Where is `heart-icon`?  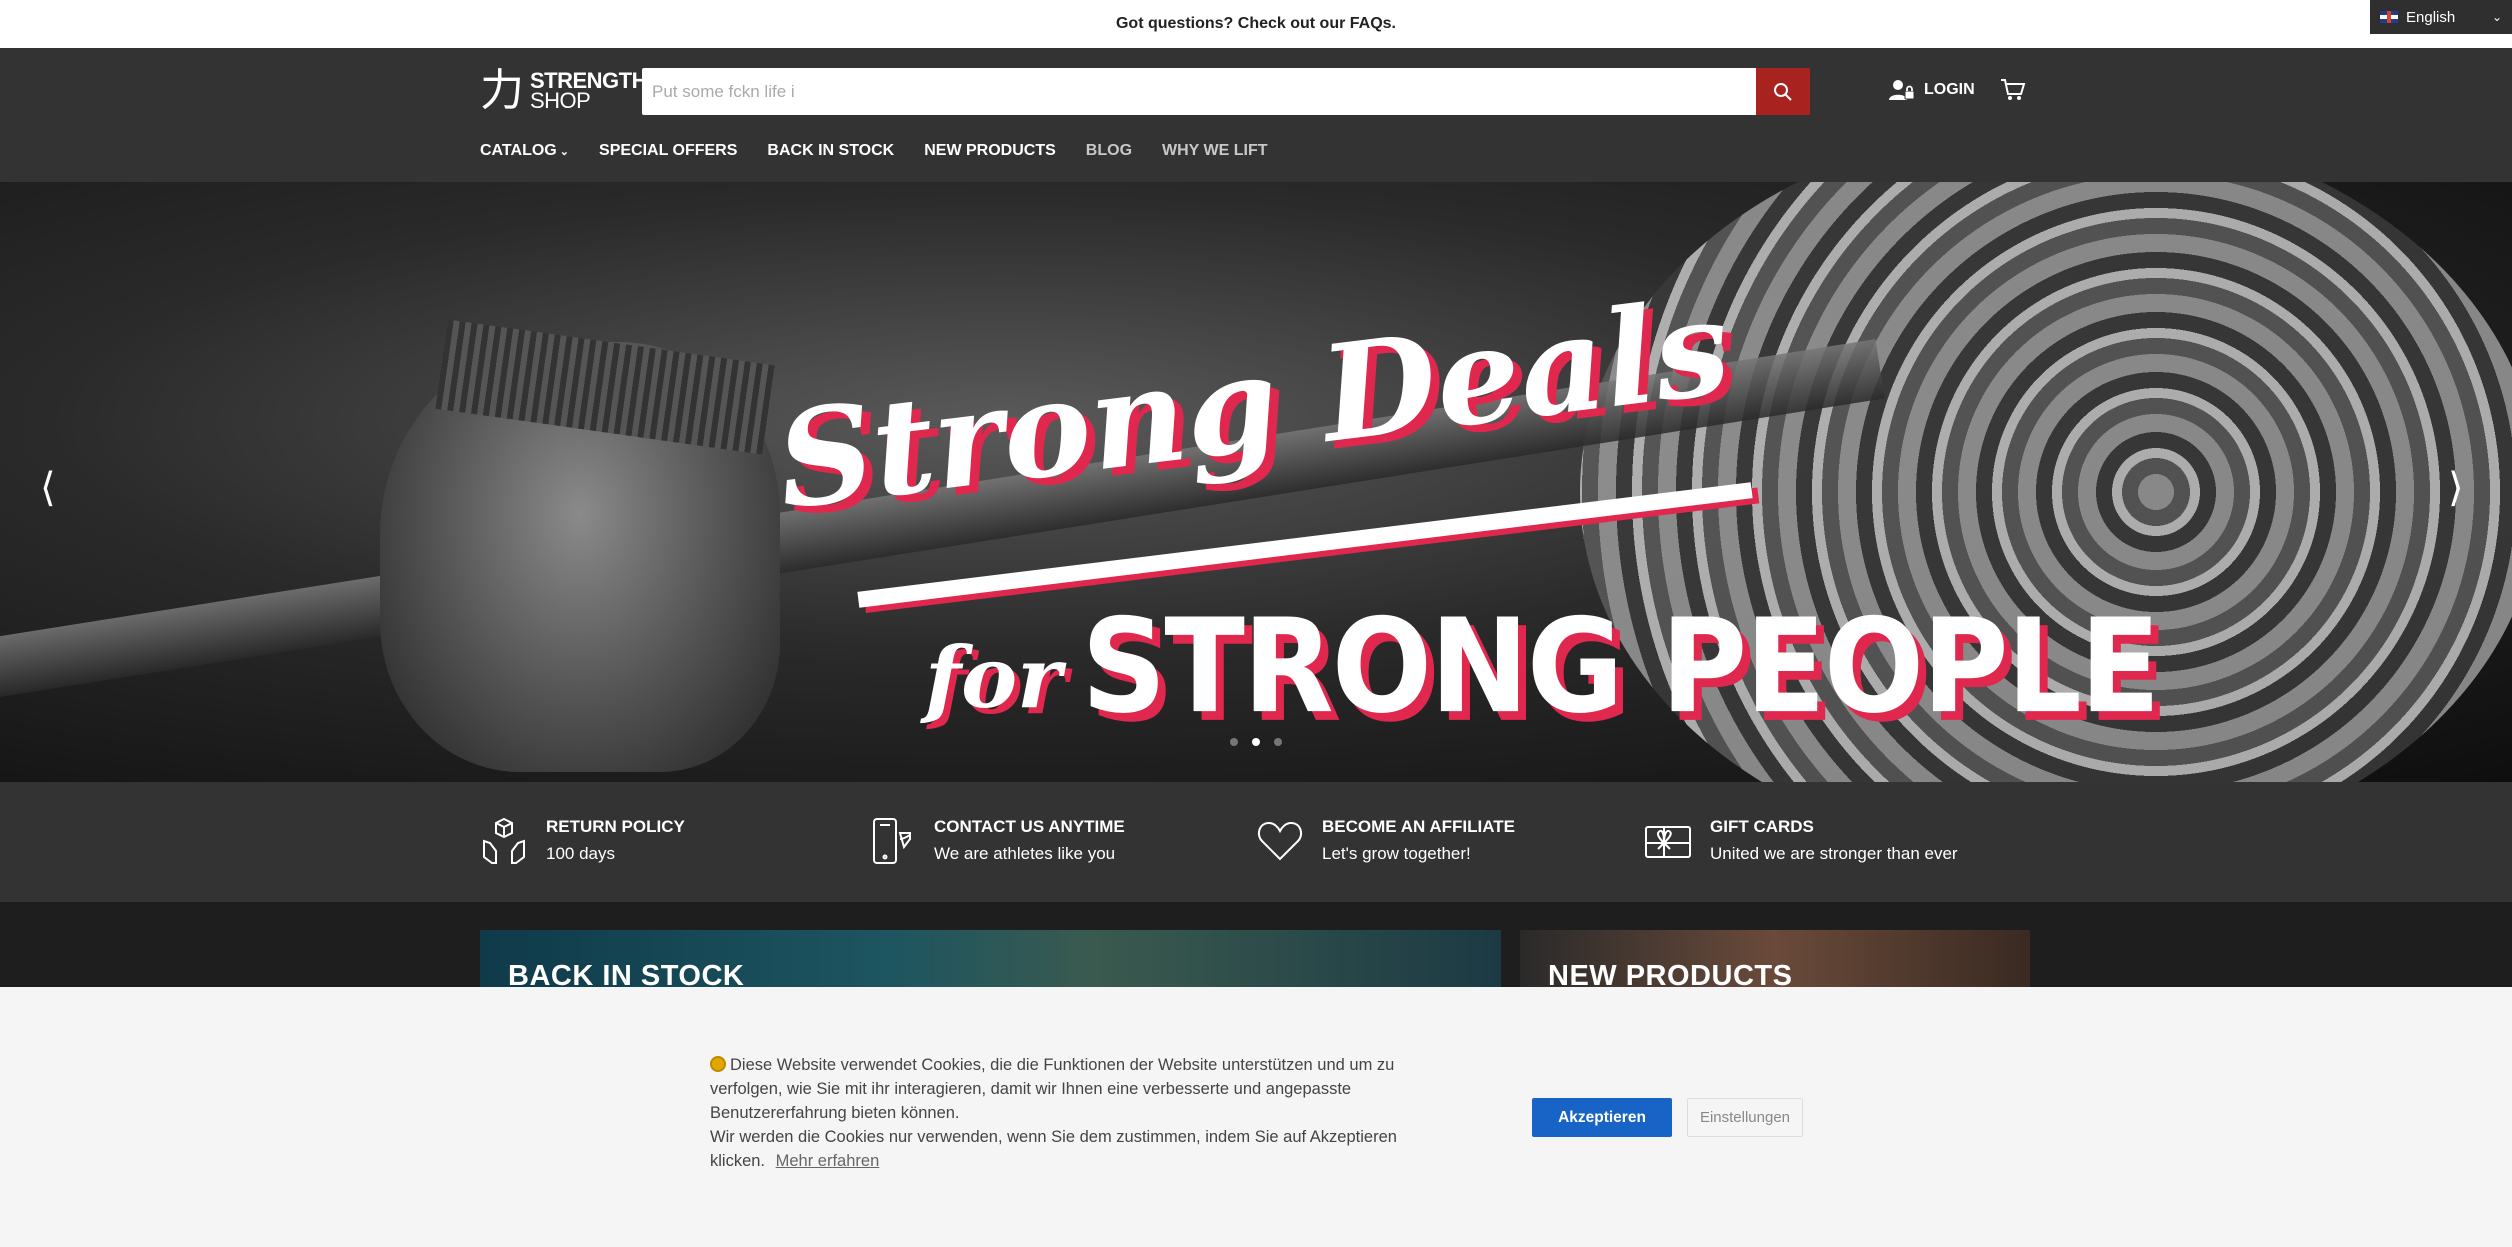 heart-icon is located at coordinates (1280, 841).